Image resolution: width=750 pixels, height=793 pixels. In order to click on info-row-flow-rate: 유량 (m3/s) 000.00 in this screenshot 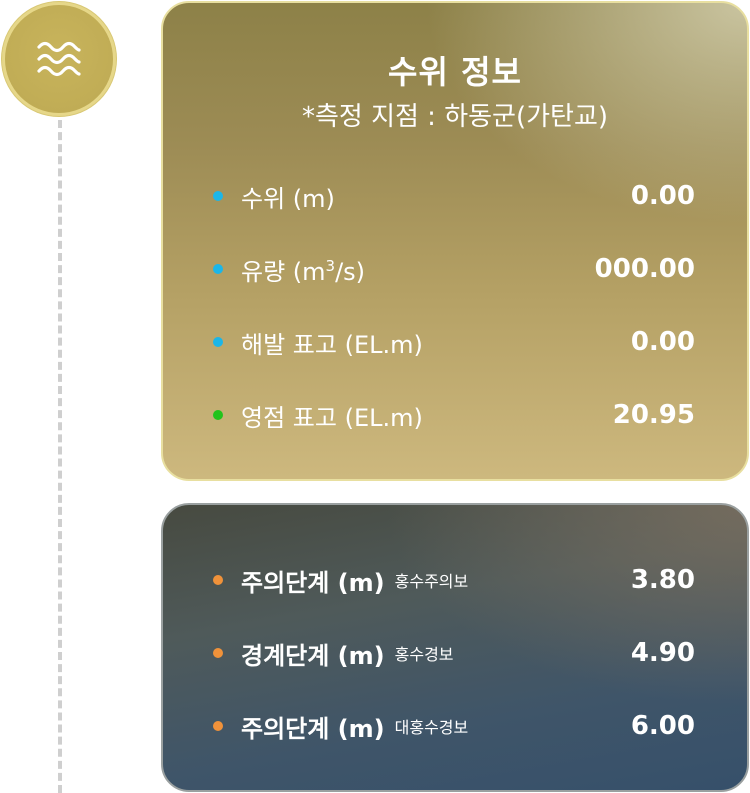, I will do `click(454, 269)`.